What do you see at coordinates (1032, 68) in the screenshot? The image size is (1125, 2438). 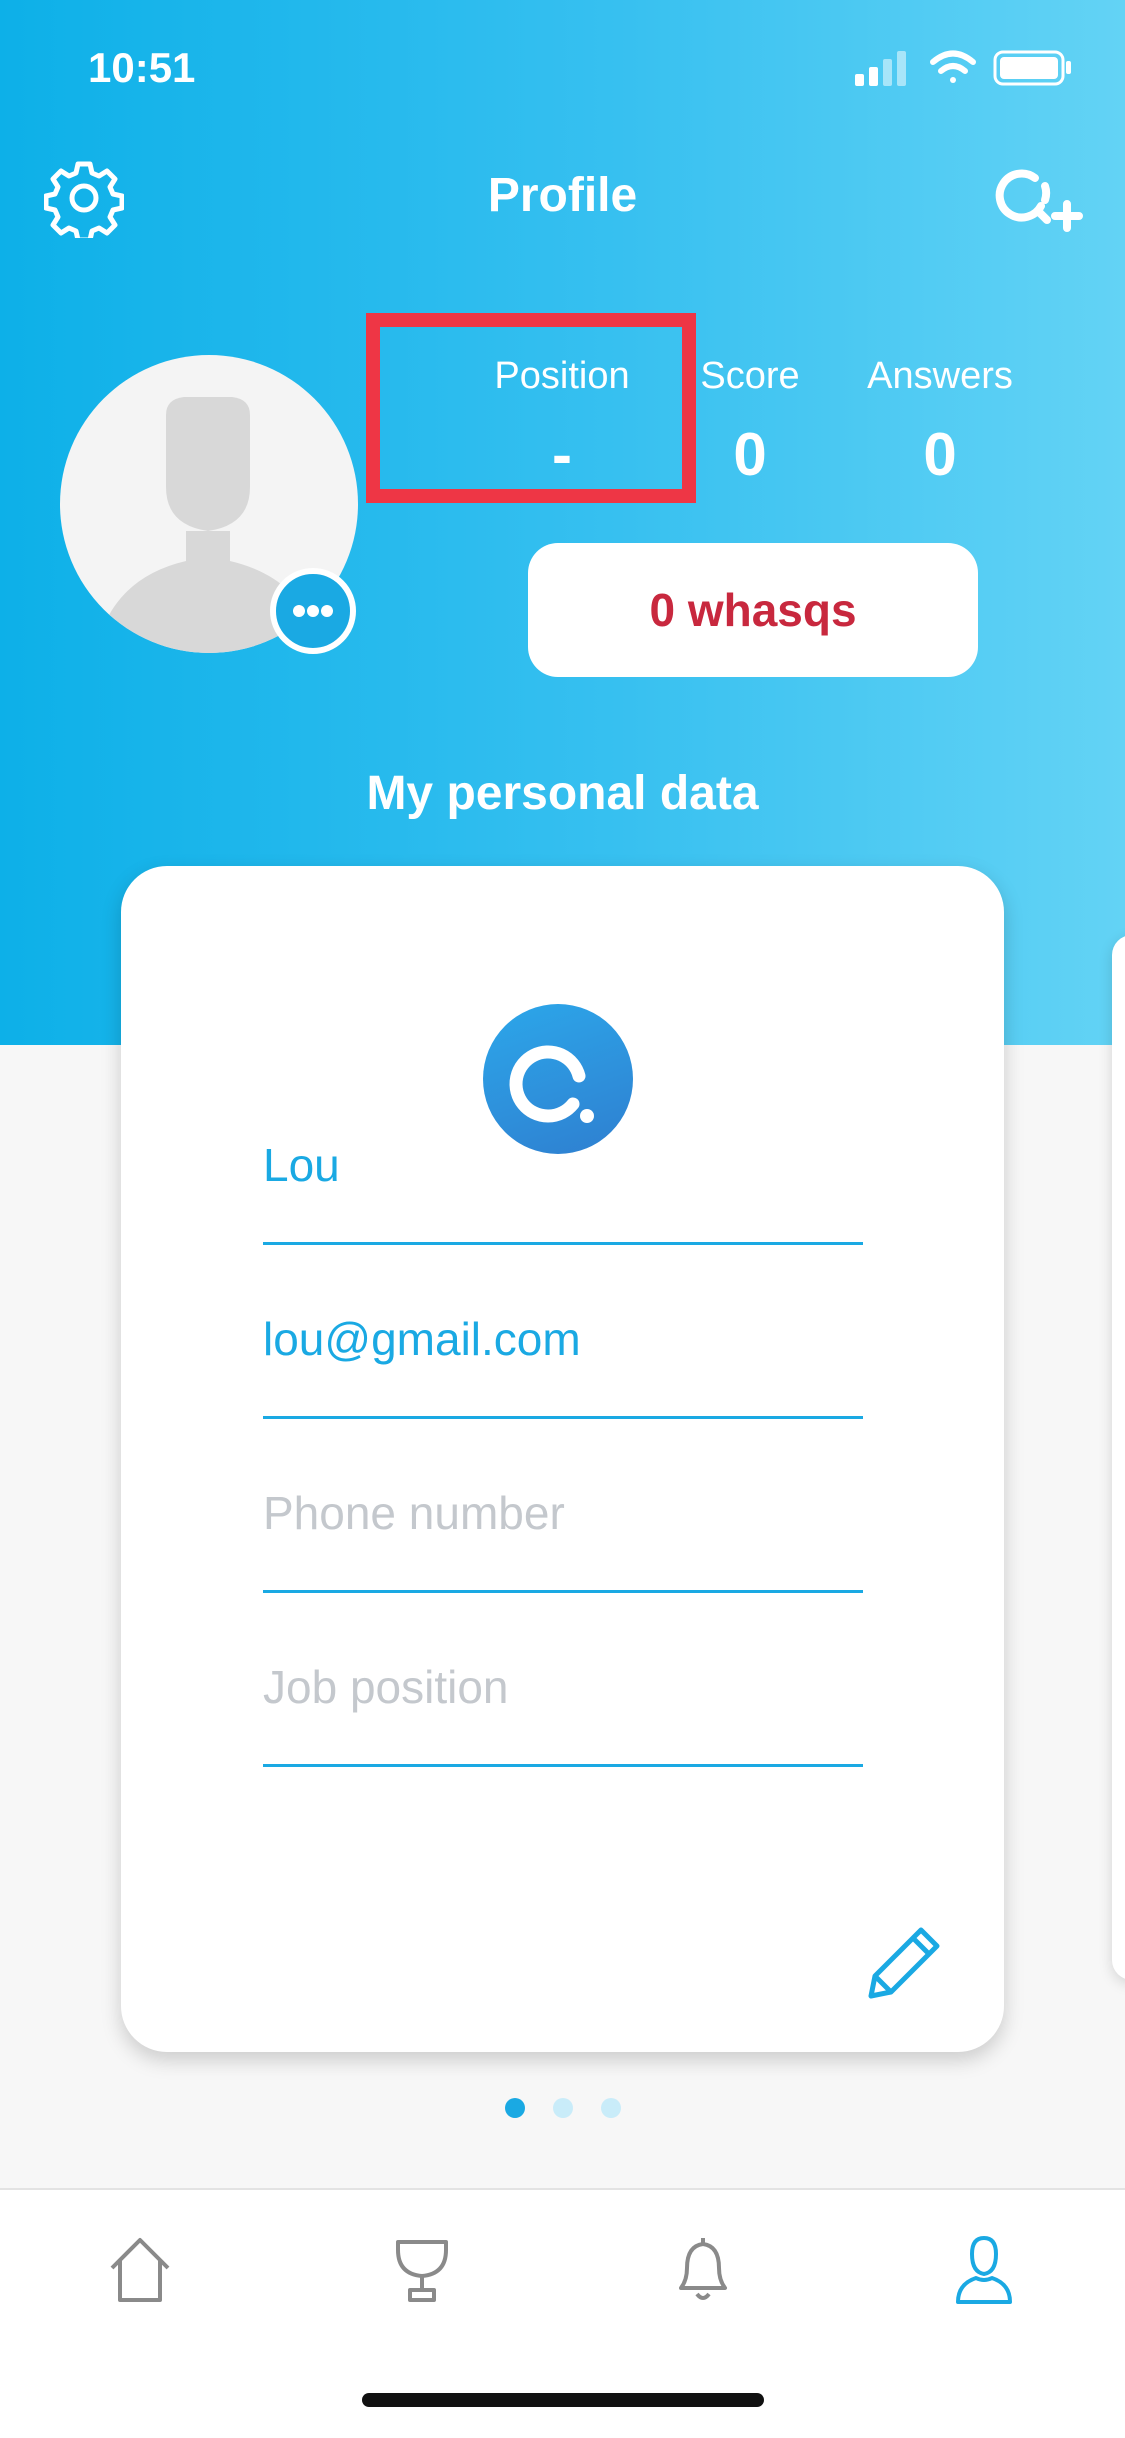 I see `battery-icon` at bounding box center [1032, 68].